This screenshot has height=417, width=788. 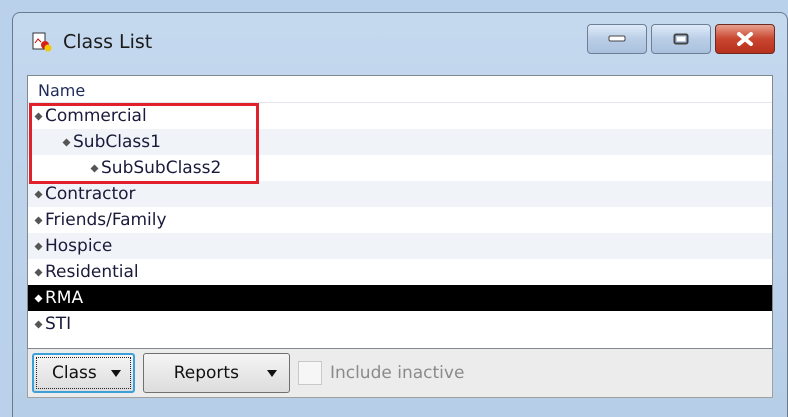 What do you see at coordinates (400, 89) in the screenshot?
I see `column-header: Name` at bounding box center [400, 89].